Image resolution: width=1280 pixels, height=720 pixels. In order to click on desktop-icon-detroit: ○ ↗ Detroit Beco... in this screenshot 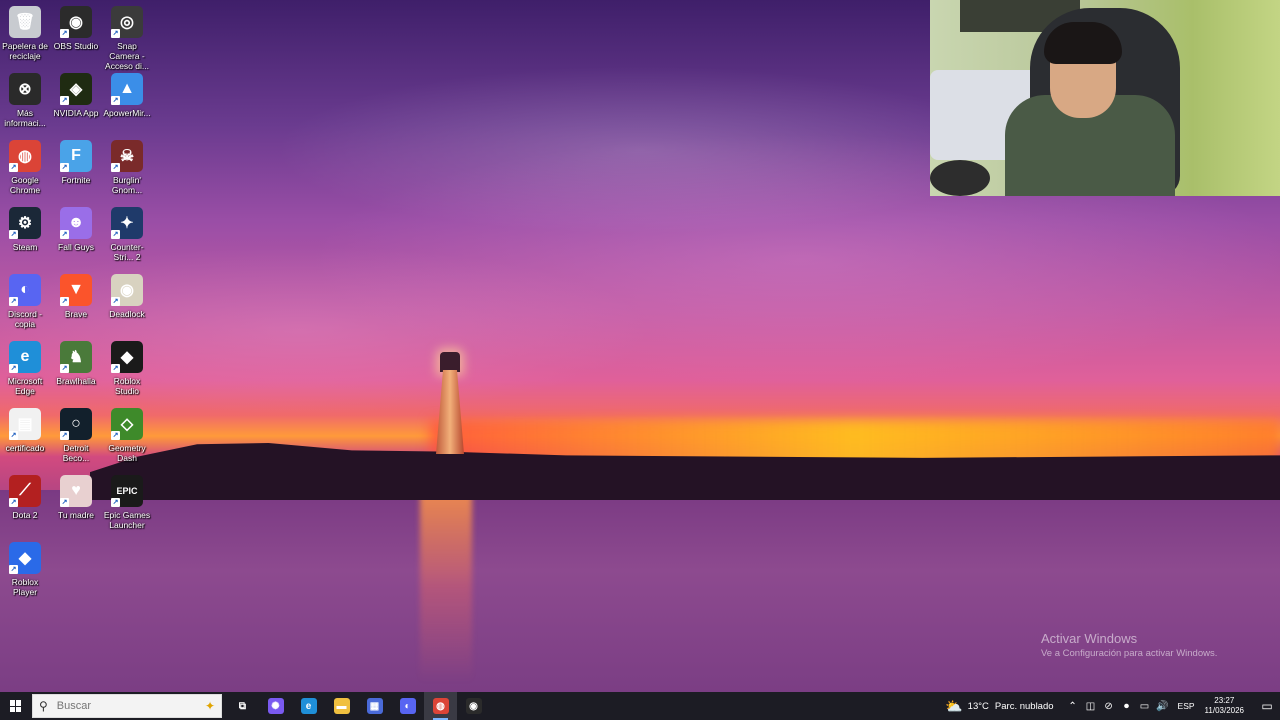, I will do `click(76, 441)`.